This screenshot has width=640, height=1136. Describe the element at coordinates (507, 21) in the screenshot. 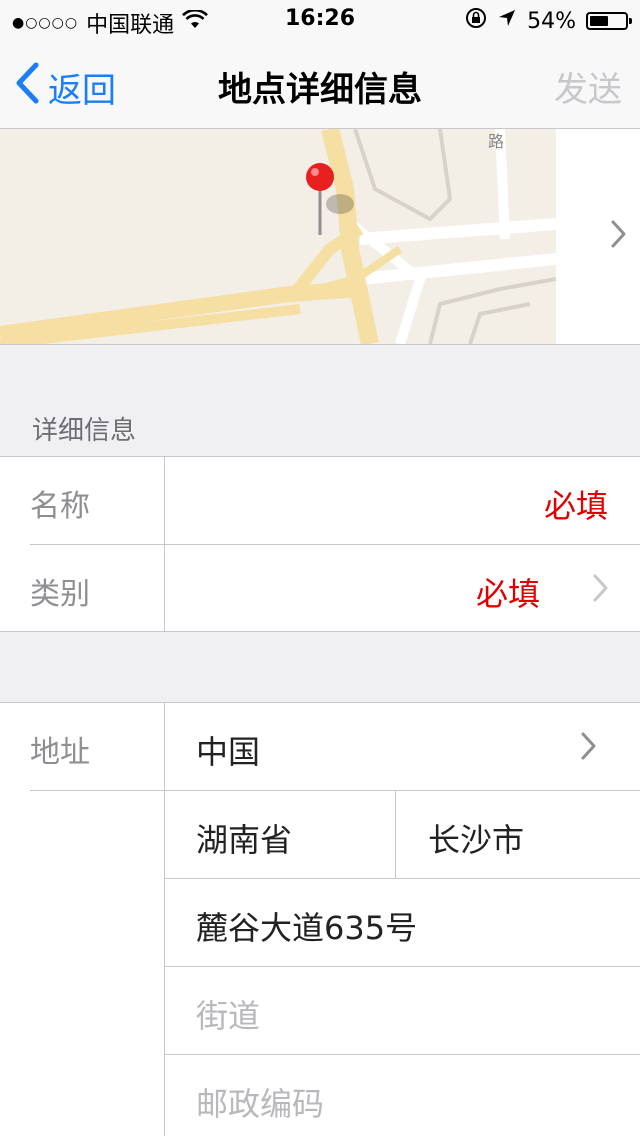

I see `location-arrow-icon` at that location.